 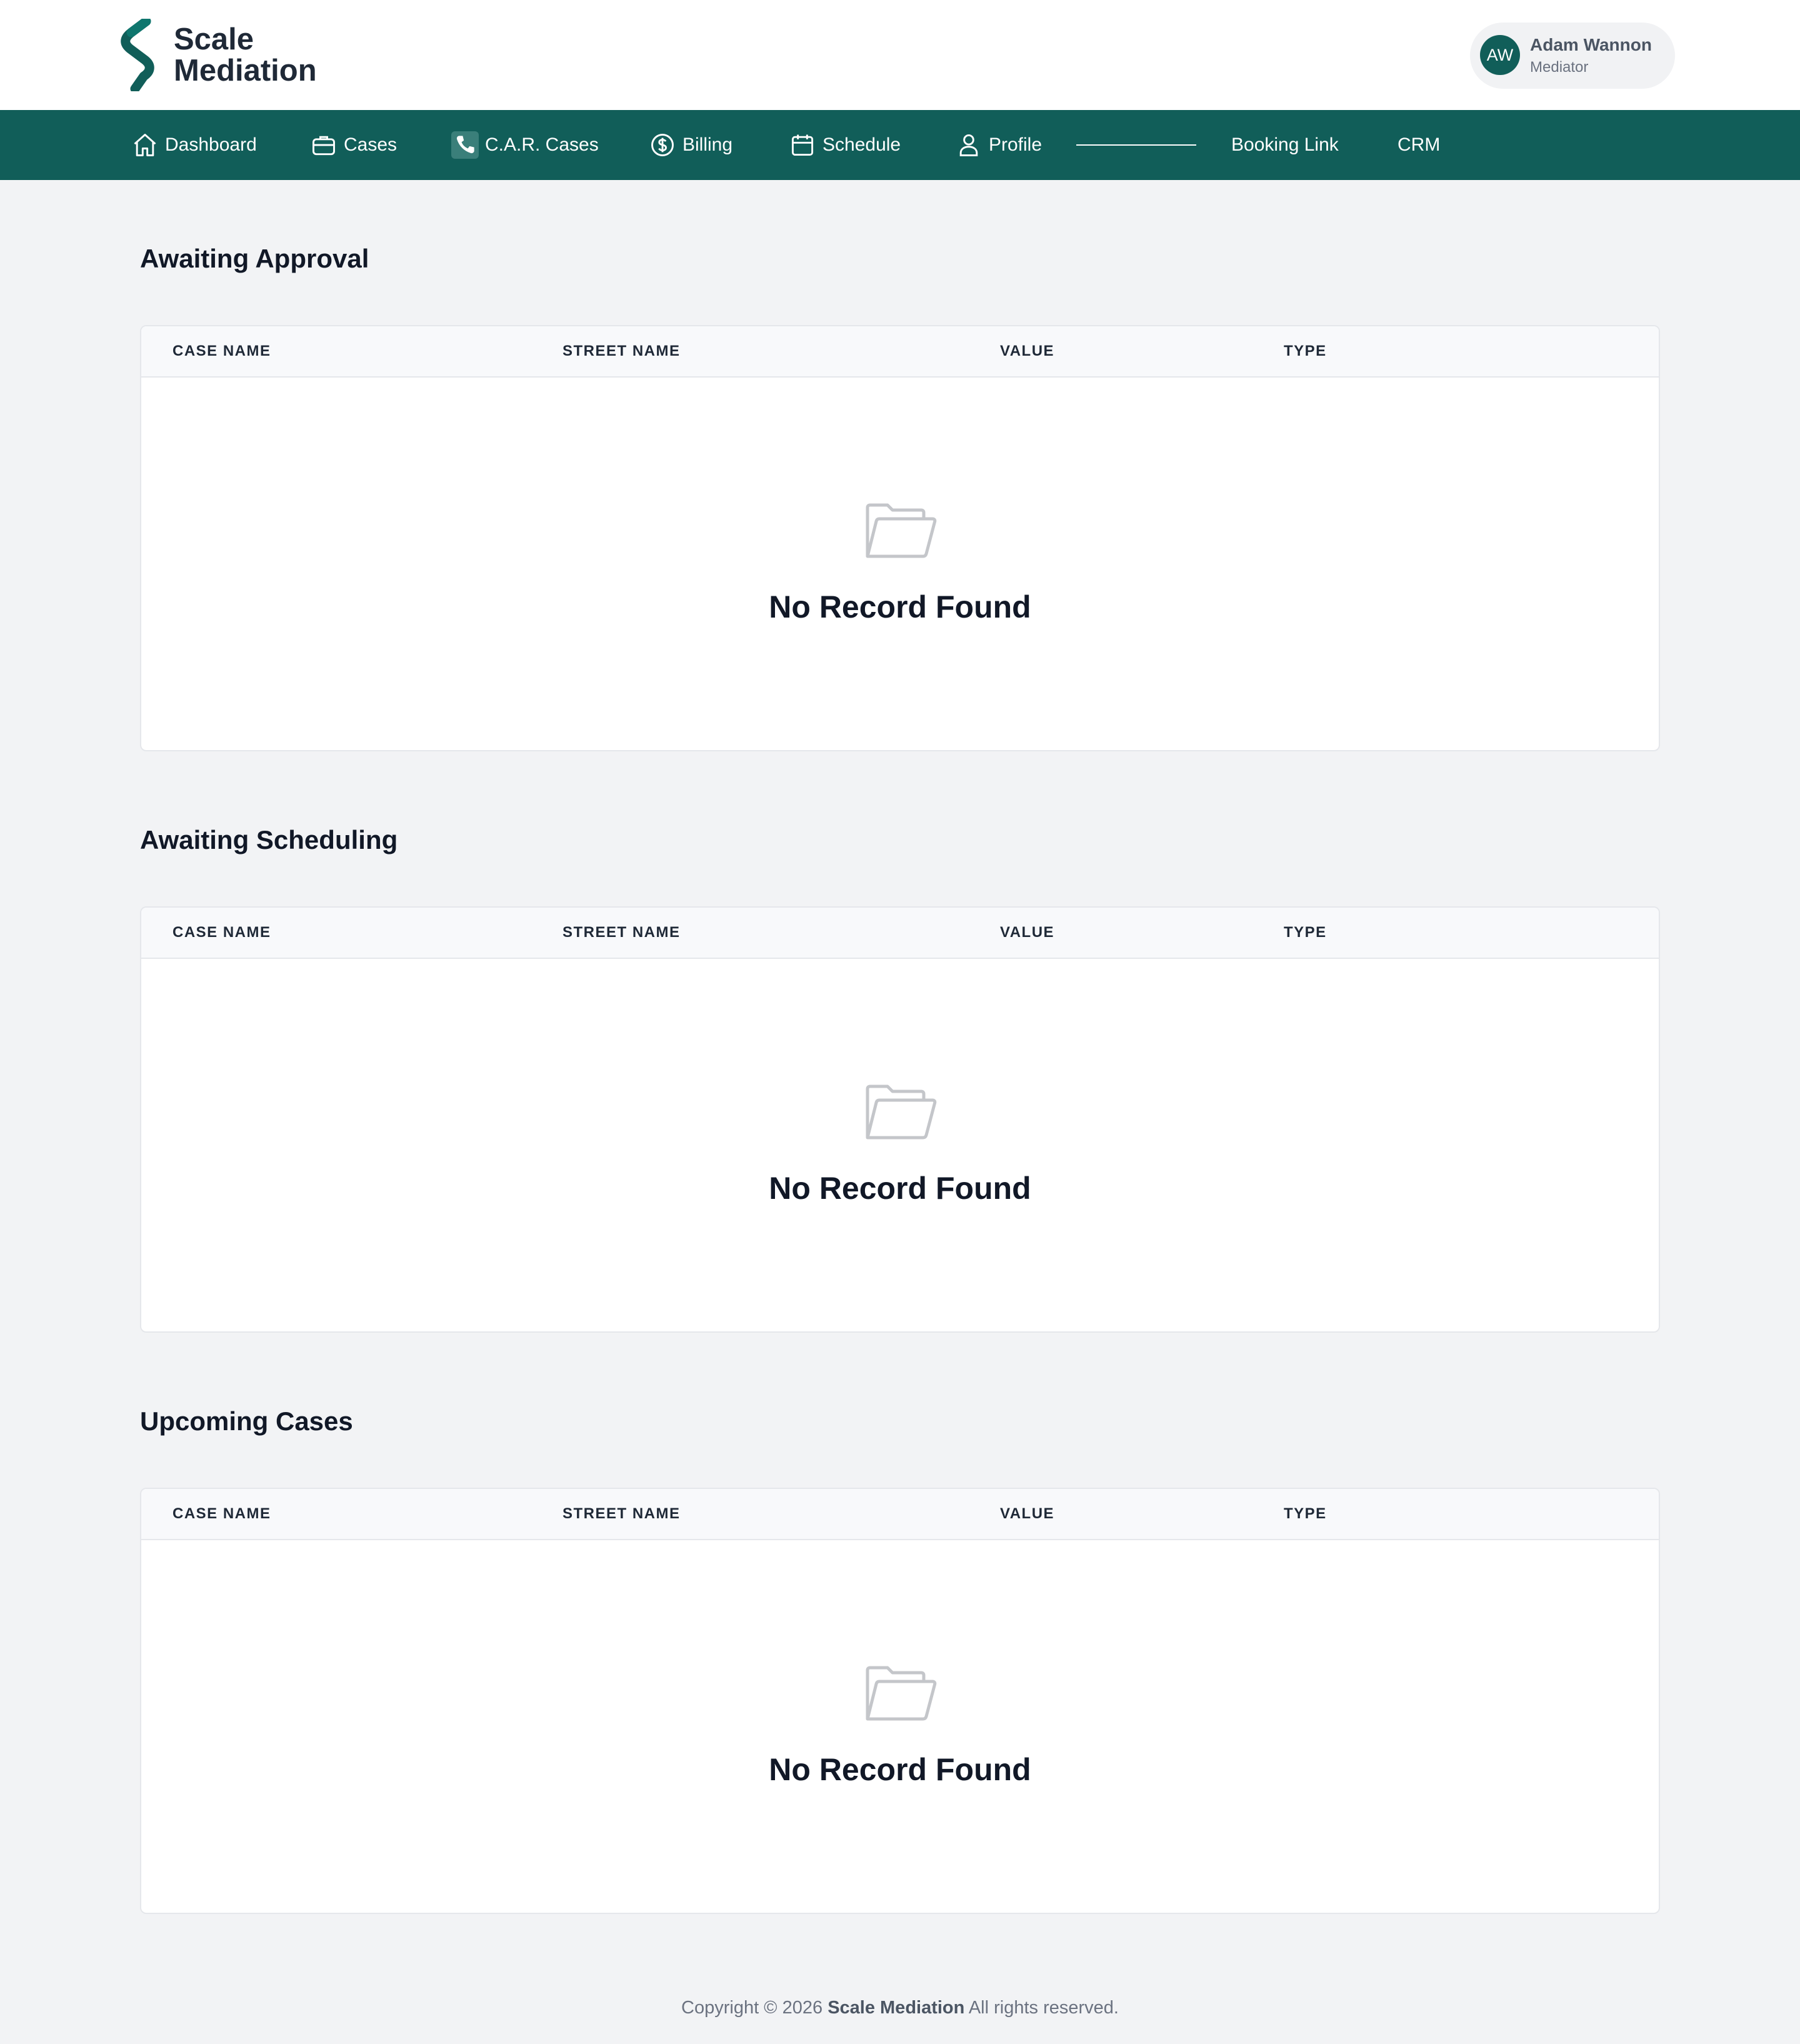 I want to click on nav-item-schedule: Schedule, so click(x=845, y=145).